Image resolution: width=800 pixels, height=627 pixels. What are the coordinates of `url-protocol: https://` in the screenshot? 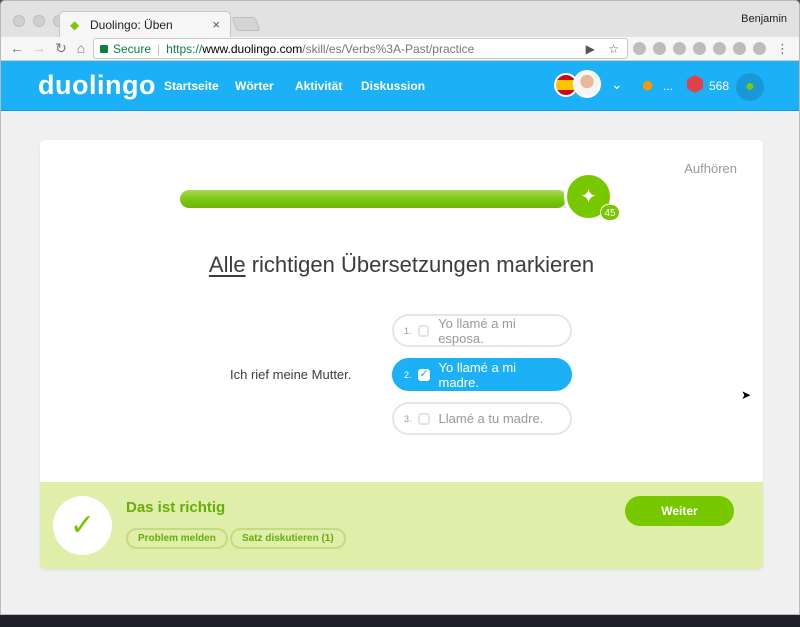 It's located at (184, 48).